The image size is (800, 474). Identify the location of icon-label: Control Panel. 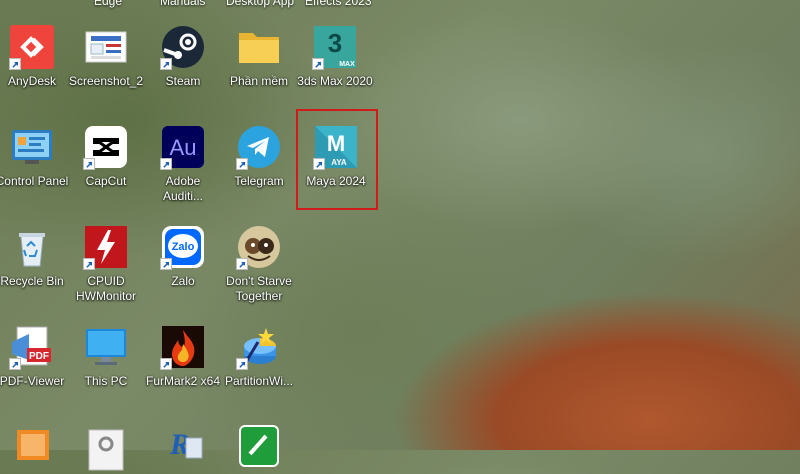
(34, 181).